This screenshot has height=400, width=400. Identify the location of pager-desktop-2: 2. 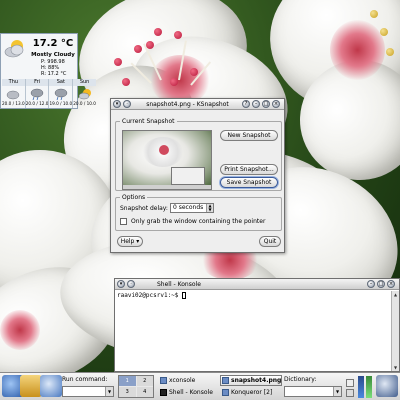
(144, 381).